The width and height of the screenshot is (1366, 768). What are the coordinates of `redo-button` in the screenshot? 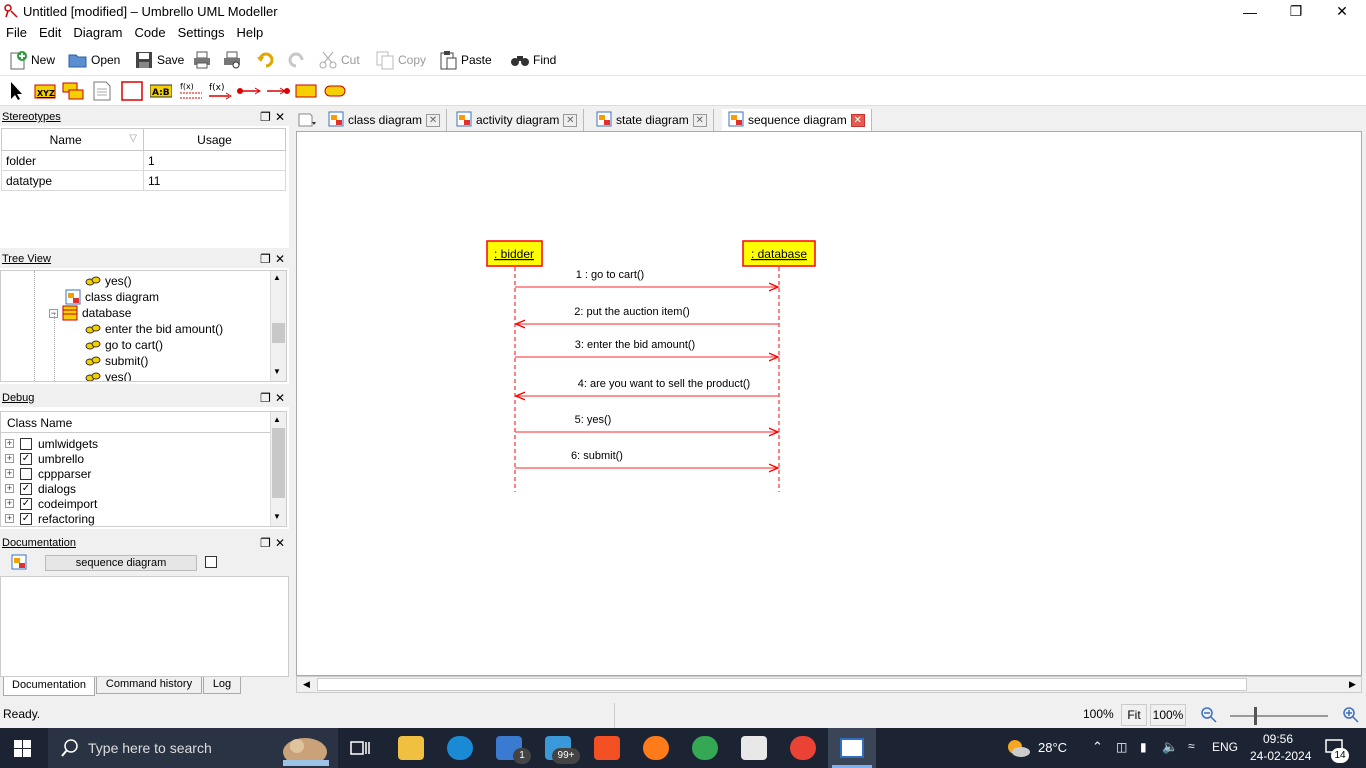 It's located at (296, 60).